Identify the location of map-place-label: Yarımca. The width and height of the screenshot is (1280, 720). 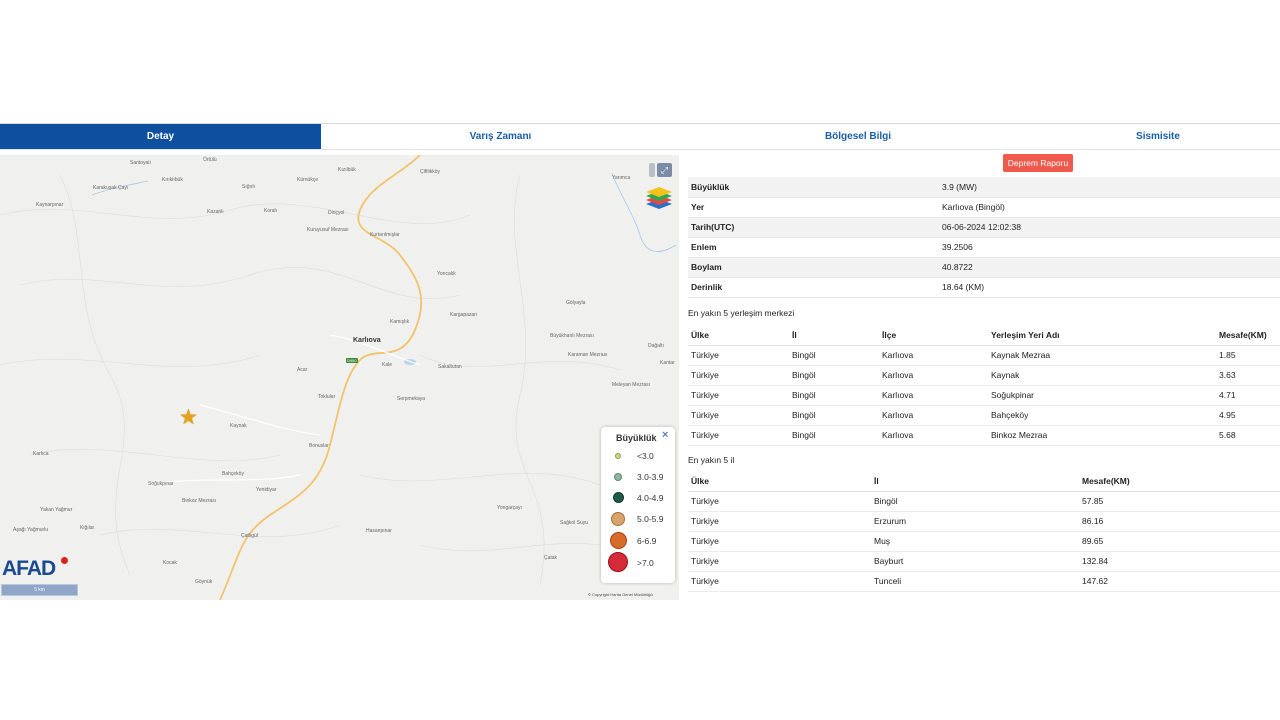
(621, 178).